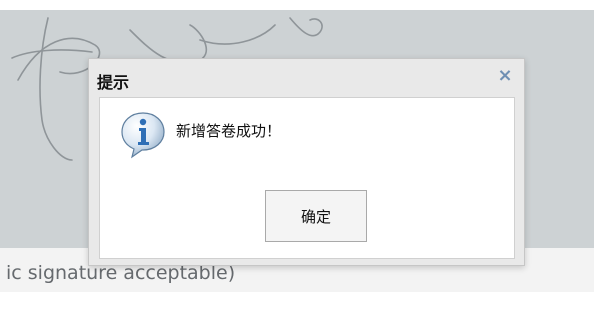  I want to click on info-icon, so click(143, 135).